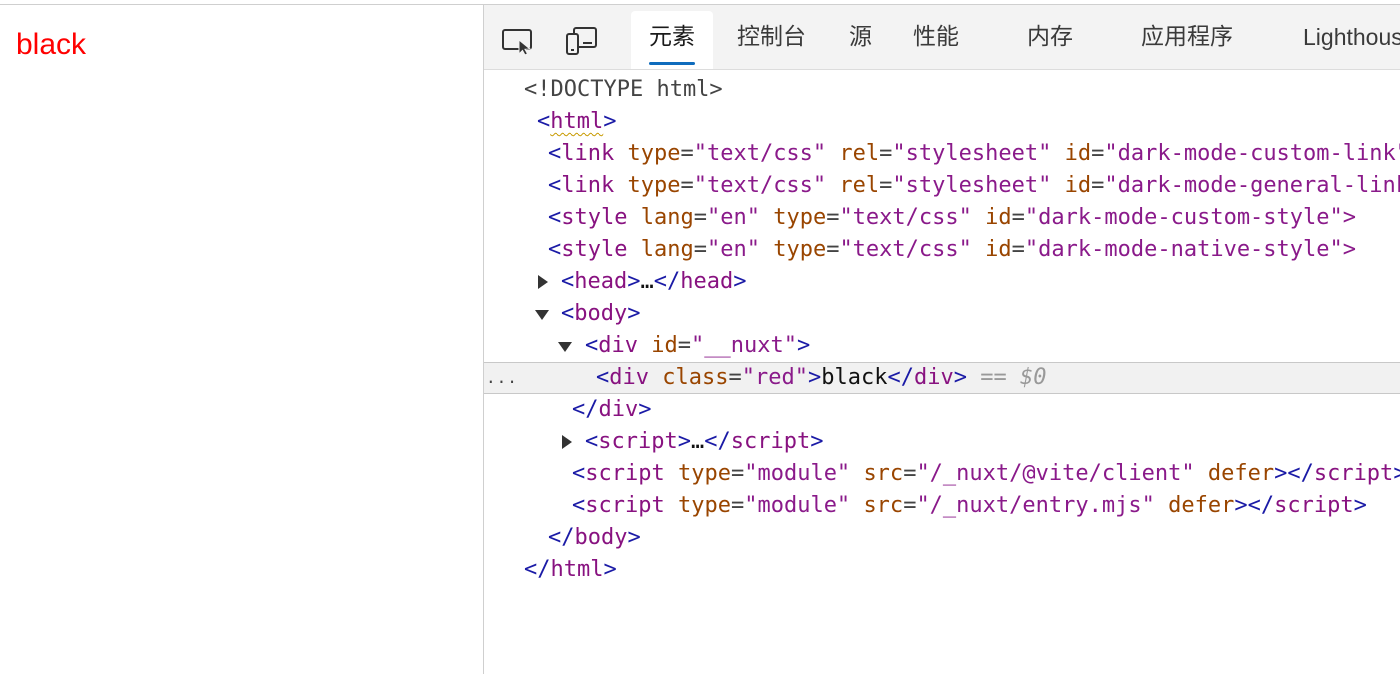 The height and width of the screenshot is (674, 1400). I want to click on tab-application: 应用程序, so click(1187, 37).